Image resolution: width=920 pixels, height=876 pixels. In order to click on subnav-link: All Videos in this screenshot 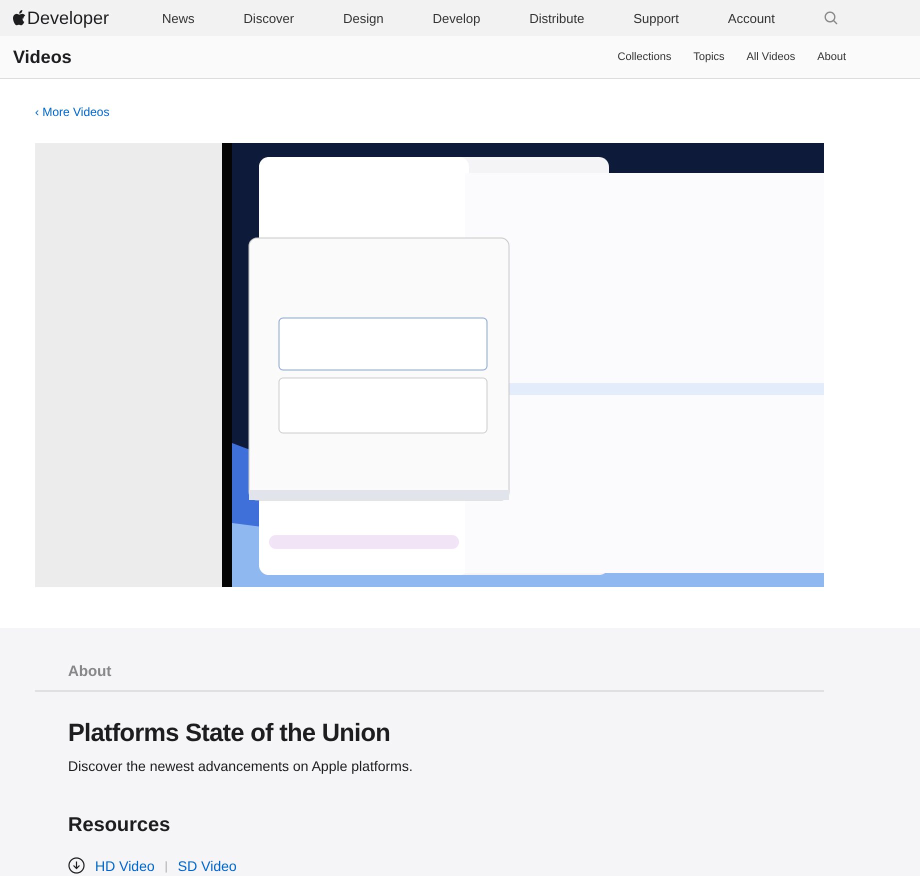, I will do `click(771, 57)`.